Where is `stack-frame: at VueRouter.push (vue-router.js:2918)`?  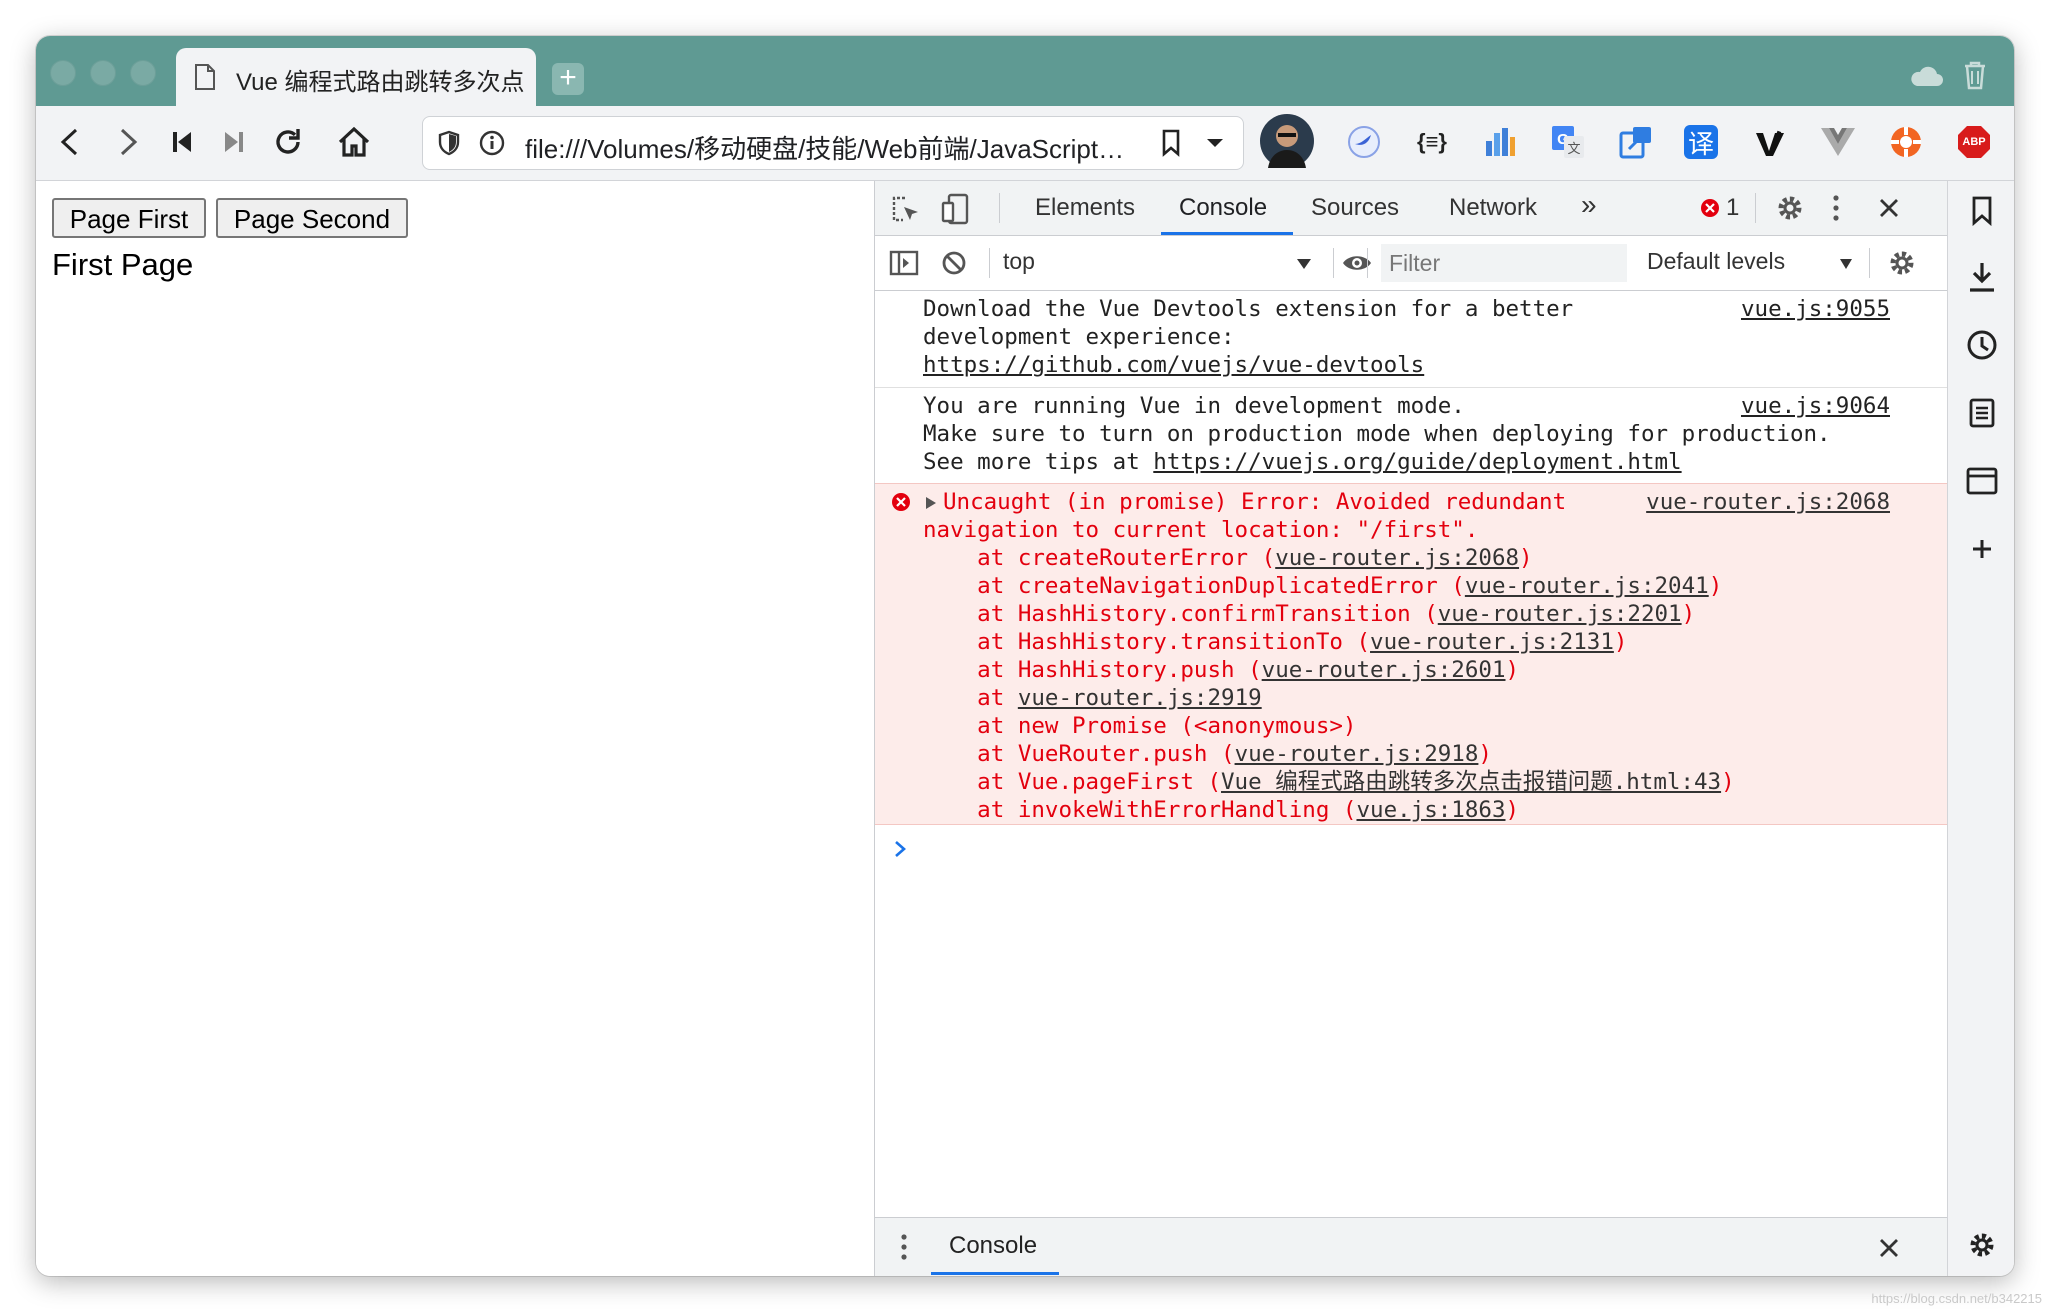 stack-frame: at VueRouter.push (vue-router.js:2918) is located at coordinates (1329, 754).